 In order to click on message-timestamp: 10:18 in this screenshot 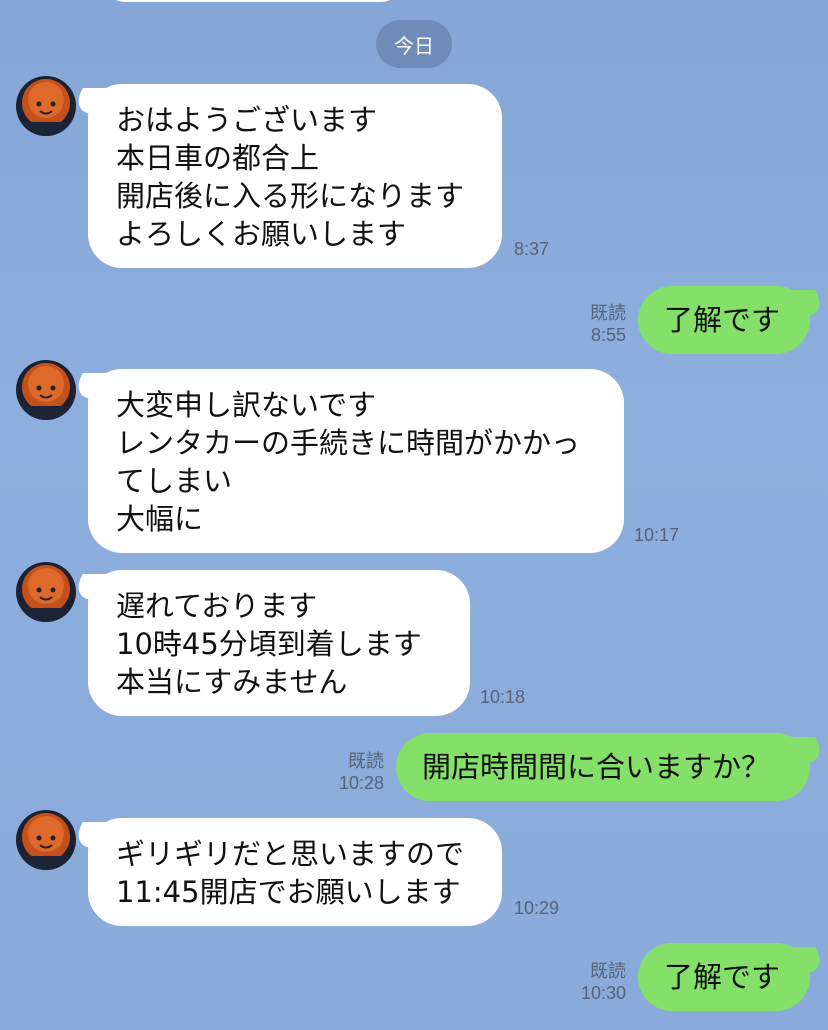, I will do `click(503, 697)`.